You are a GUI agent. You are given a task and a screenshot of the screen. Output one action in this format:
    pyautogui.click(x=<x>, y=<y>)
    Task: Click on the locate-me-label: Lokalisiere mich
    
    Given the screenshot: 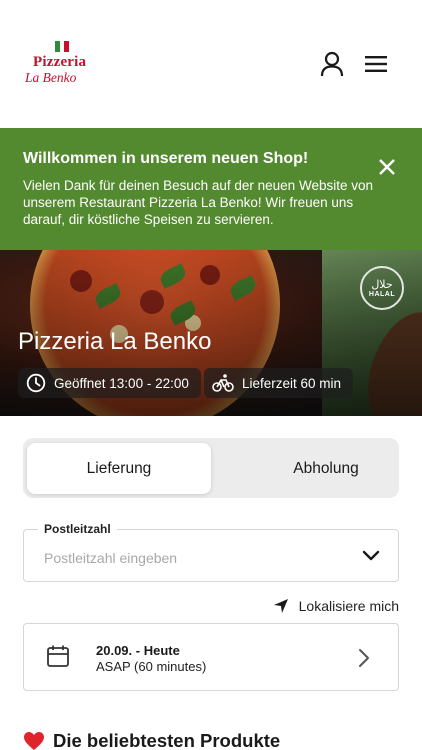 What is the action you would take?
    pyautogui.click(x=348, y=606)
    